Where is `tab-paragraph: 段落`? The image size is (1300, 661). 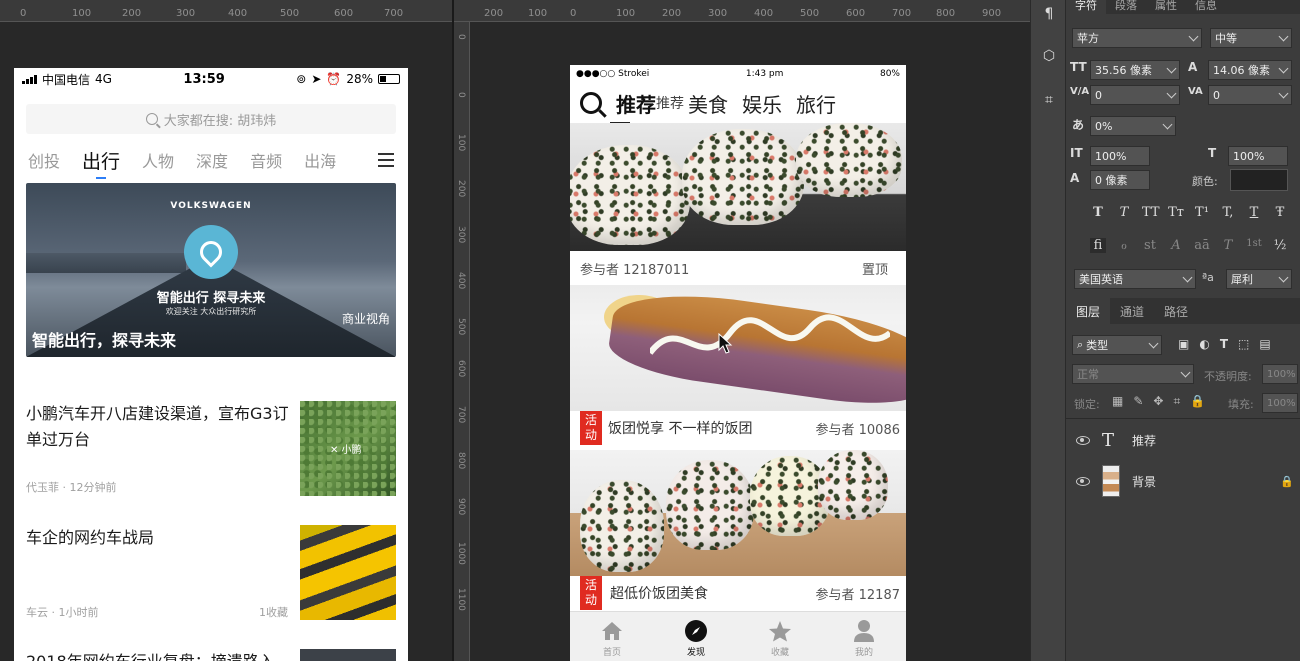 tab-paragraph: 段落 is located at coordinates (1126, 7).